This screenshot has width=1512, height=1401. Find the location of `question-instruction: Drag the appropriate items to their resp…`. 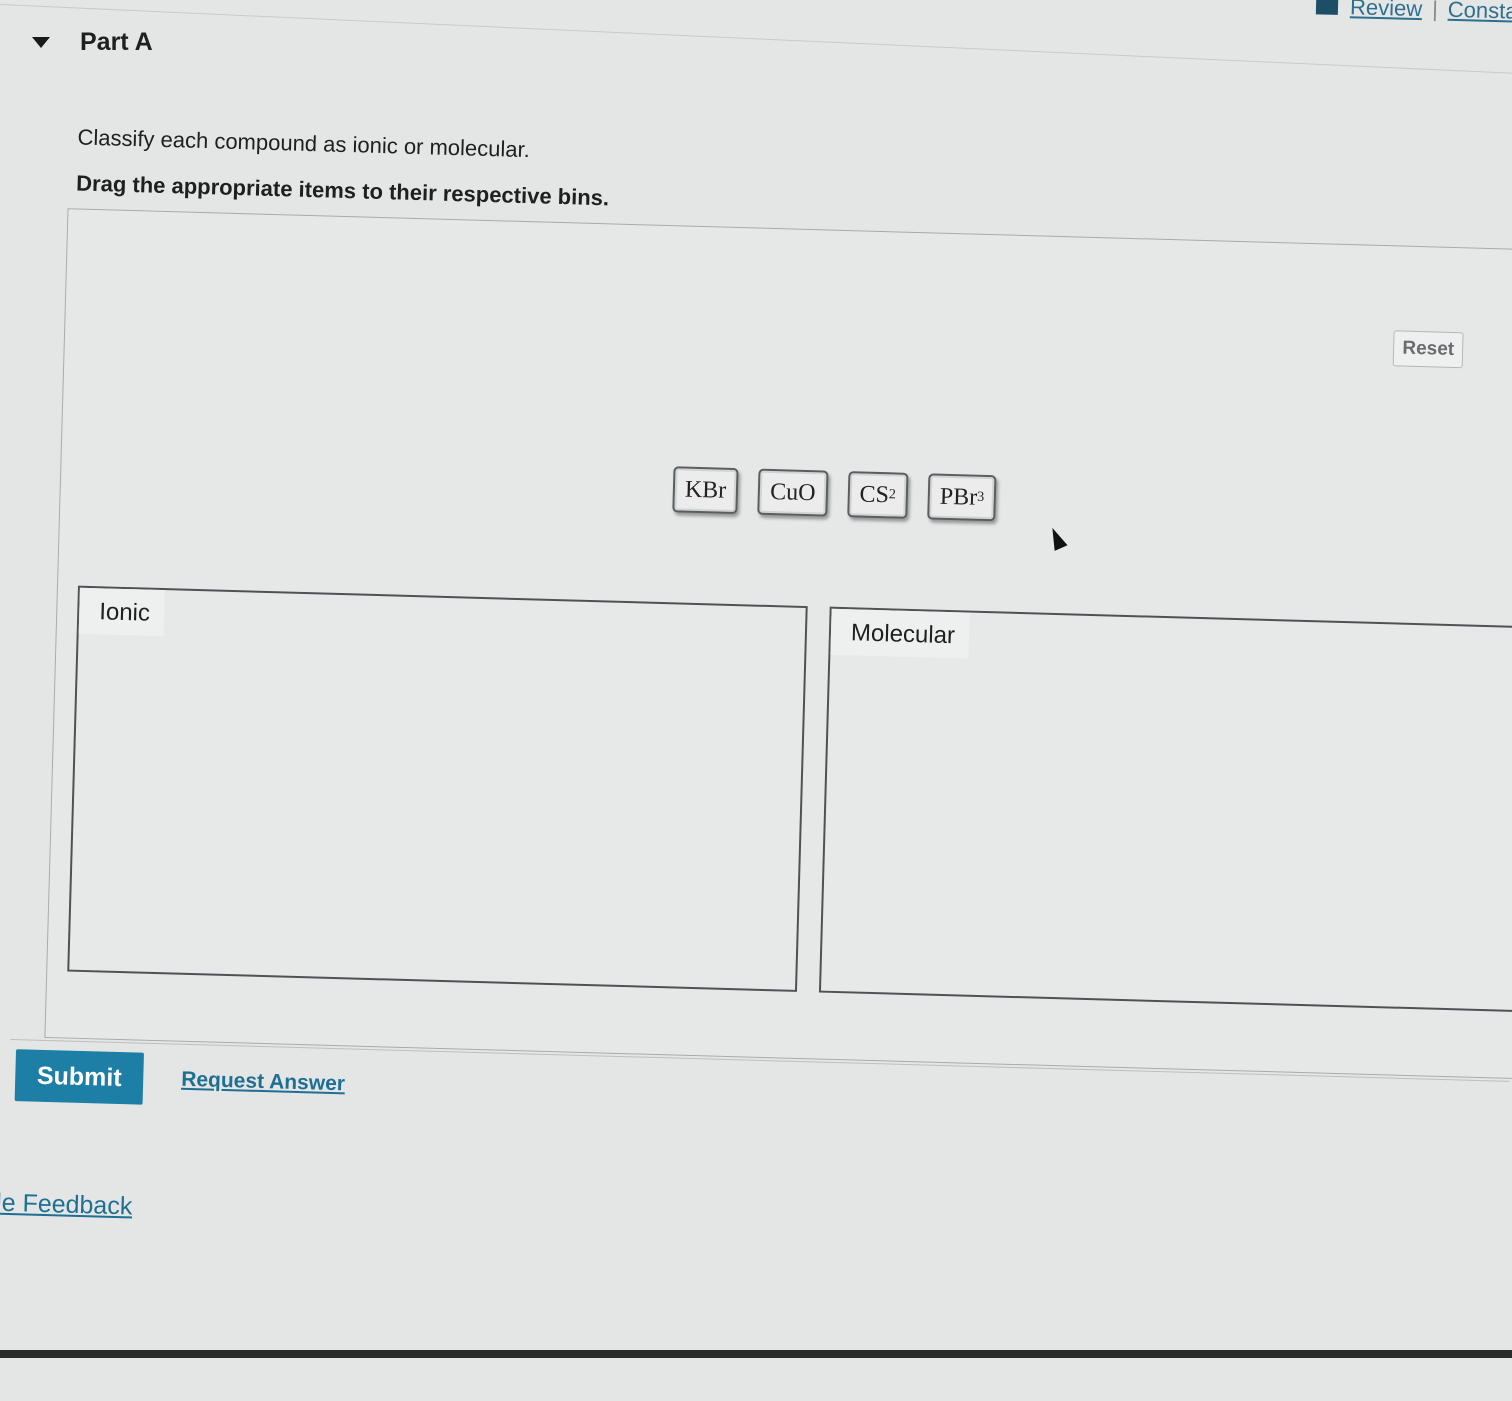

question-instruction: Drag the appropriate items to their resp… is located at coordinates (342, 190).